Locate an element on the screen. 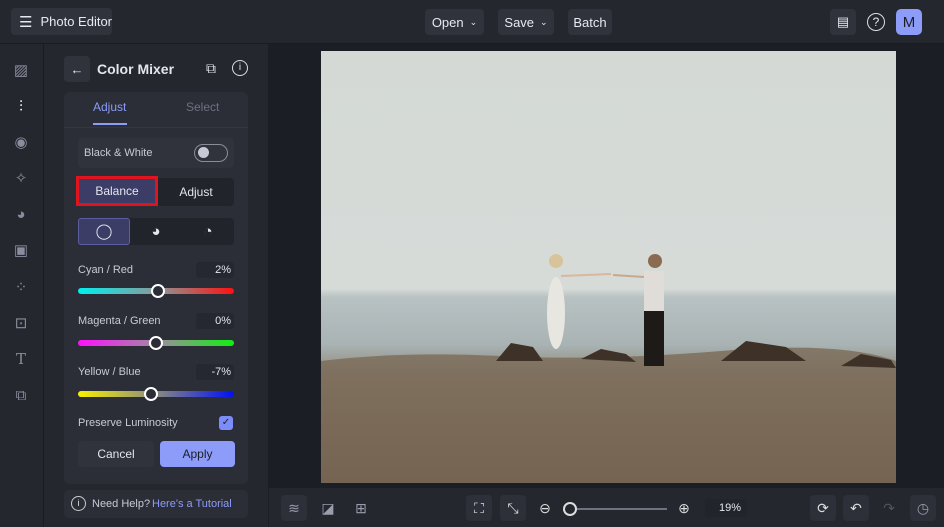 The height and width of the screenshot is (527, 944). open-button: Open ⌄ is located at coordinates (454, 22).